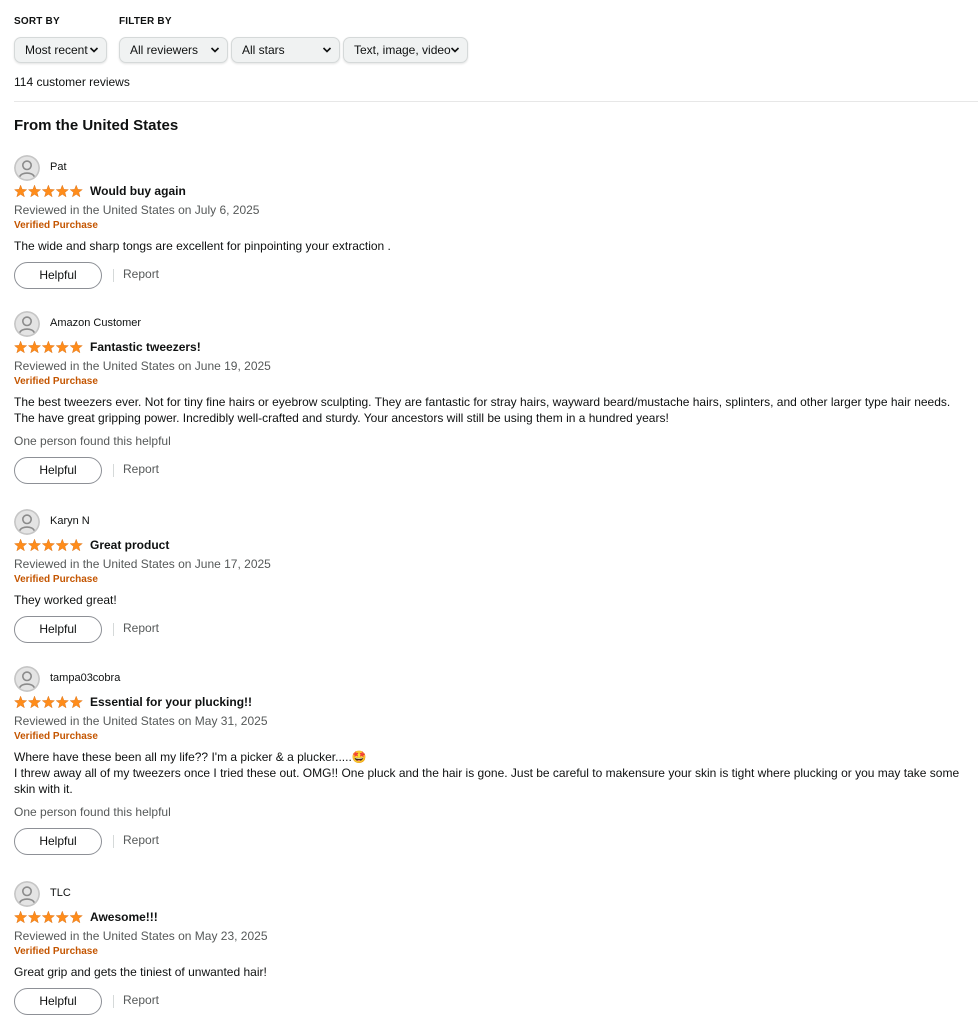 The height and width of the screenshot is (1024, 978). What do you see at coordinates (145, 21) in the screenshot?
I see `filter-by-label: FILTER BY` at bounding box center [145, 21].